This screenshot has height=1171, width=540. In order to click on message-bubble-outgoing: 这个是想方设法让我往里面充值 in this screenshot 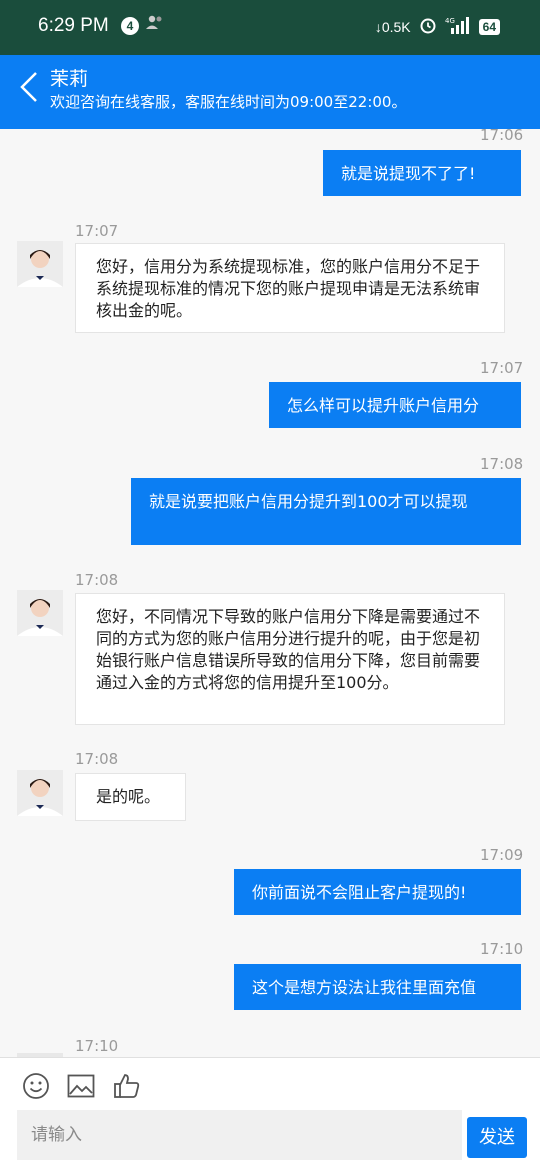, I will do `click(377, 987)`.